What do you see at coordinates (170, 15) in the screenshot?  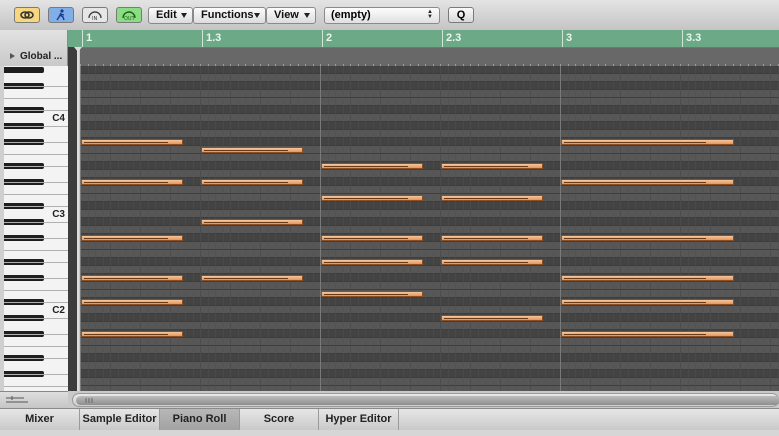 I see `edit-menu: Edit` at bounding box center [170, 15].